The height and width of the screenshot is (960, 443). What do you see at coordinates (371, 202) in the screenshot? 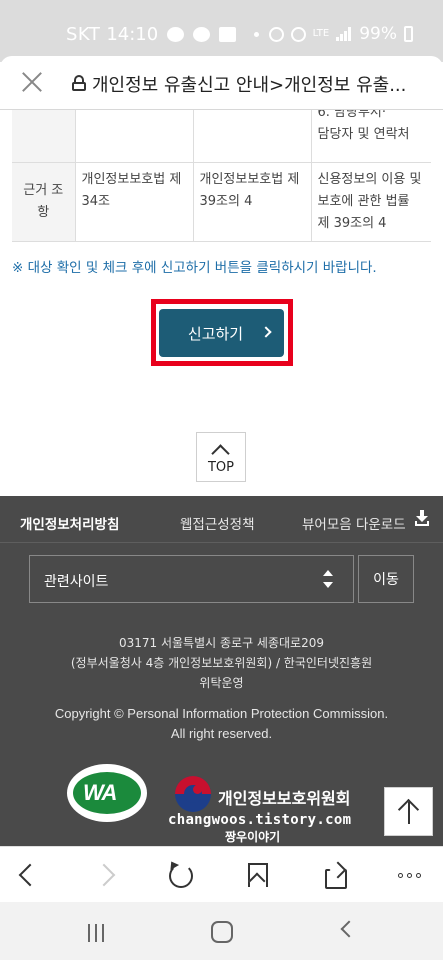
I see `legal-basis-col3: 신용정보의 이용 및 보호에 관한 법률 제 39조의 4` at bounding box center [371, 202].